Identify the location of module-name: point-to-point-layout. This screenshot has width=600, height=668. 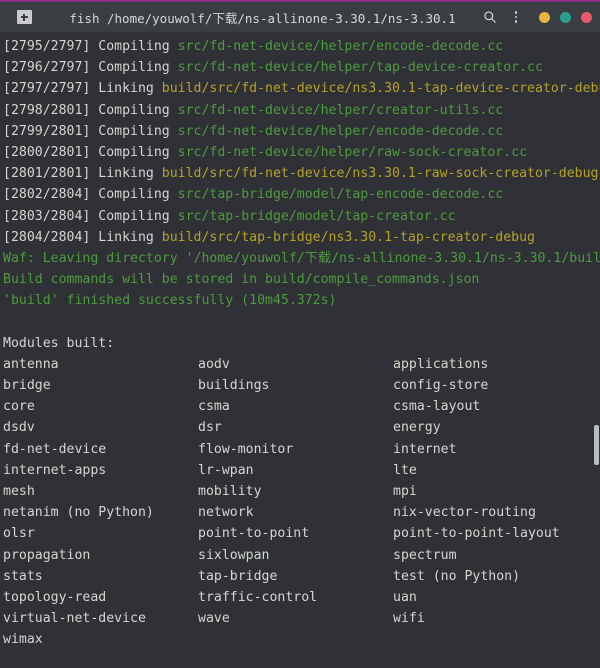
(476, 534).